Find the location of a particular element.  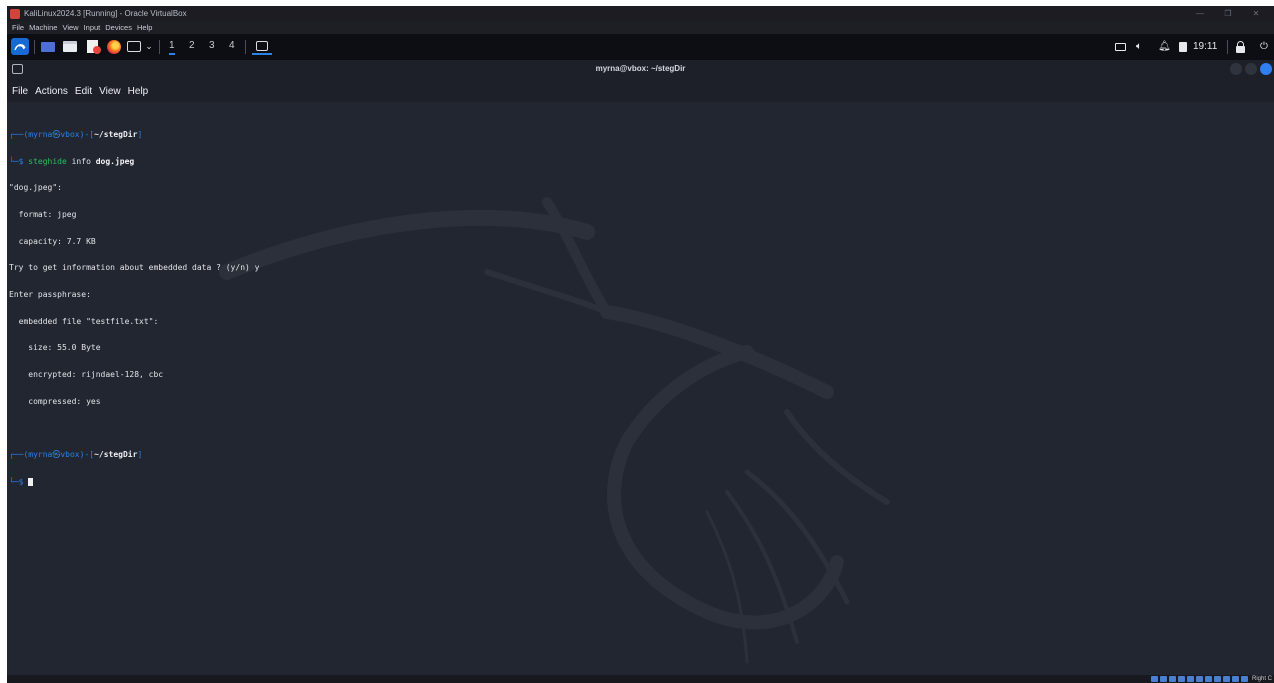

workspace-4: 4 is located at coordinates (232, 45).